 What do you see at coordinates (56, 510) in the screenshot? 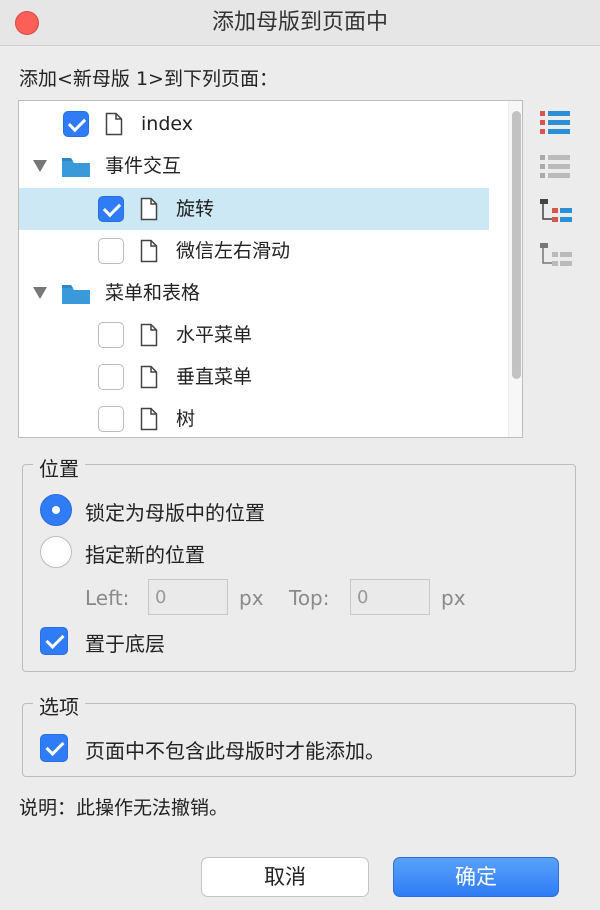
I see `radio-lock-position` at bounding box center [56, 510].